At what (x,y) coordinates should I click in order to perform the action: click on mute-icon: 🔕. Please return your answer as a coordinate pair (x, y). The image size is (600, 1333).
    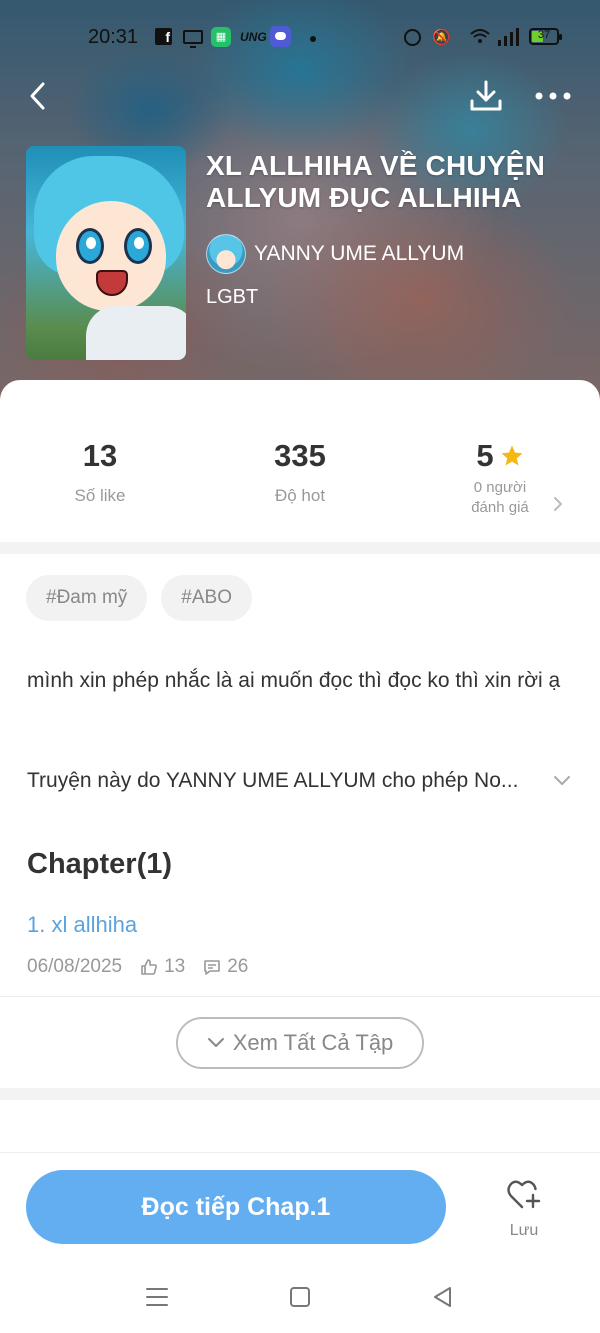
    Looking at the image, I should click on (441, 37).